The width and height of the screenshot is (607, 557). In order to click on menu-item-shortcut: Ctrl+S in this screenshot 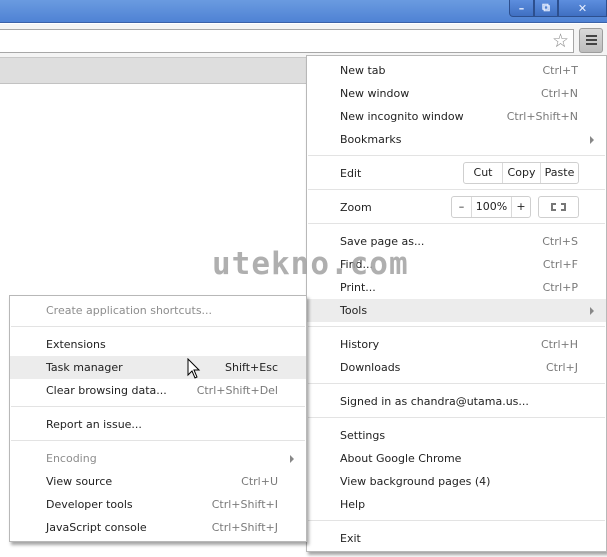, I will do `click(560, 241)`.